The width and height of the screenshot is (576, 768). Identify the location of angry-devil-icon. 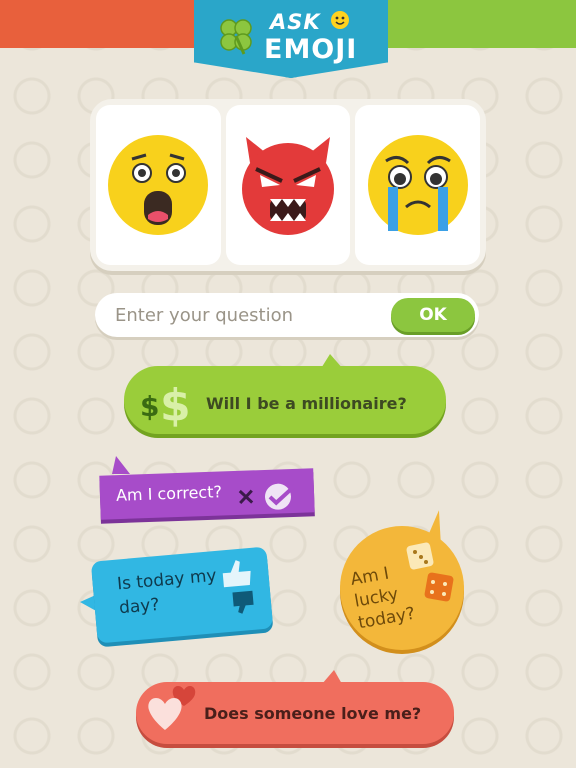
(288, 186).